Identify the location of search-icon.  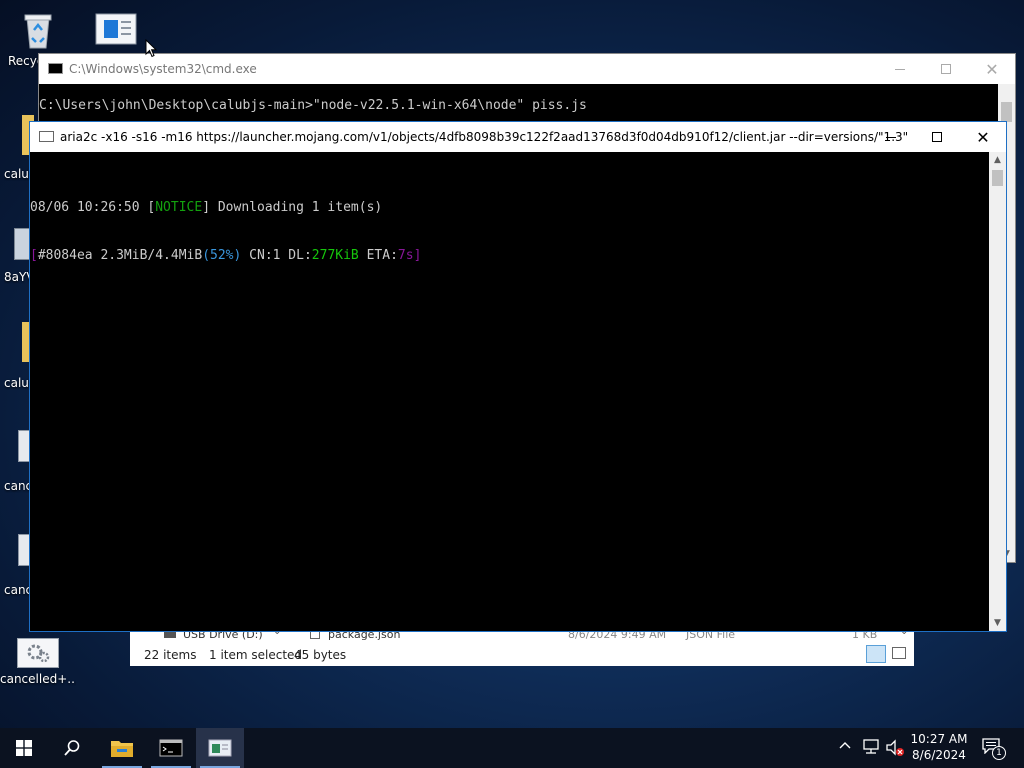
(72, 748).